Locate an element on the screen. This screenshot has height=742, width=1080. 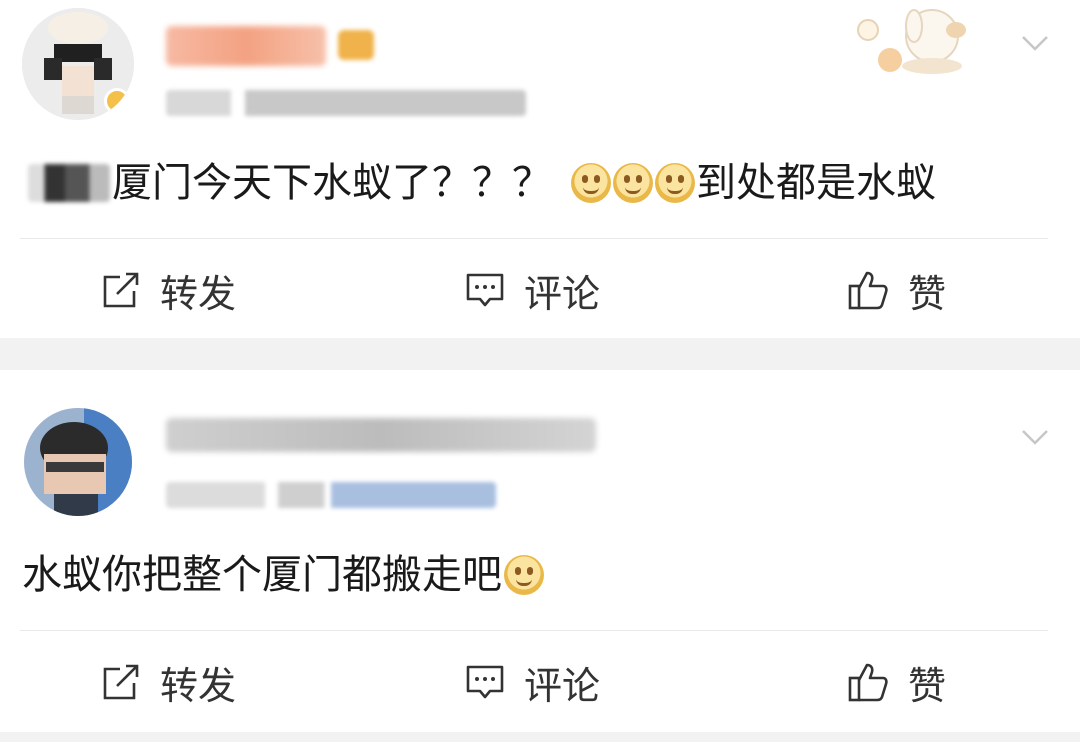
post-text-continued: 到处都是水蚁 is located at coordinates (816, 183).